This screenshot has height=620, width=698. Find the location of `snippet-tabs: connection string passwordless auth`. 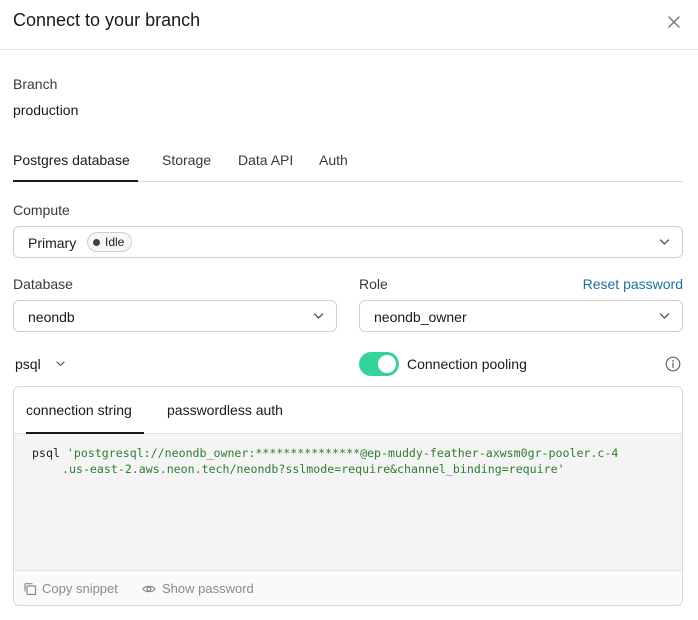

snippet-tabs: connection string passwordless auth is located at coordinates (348, 410).